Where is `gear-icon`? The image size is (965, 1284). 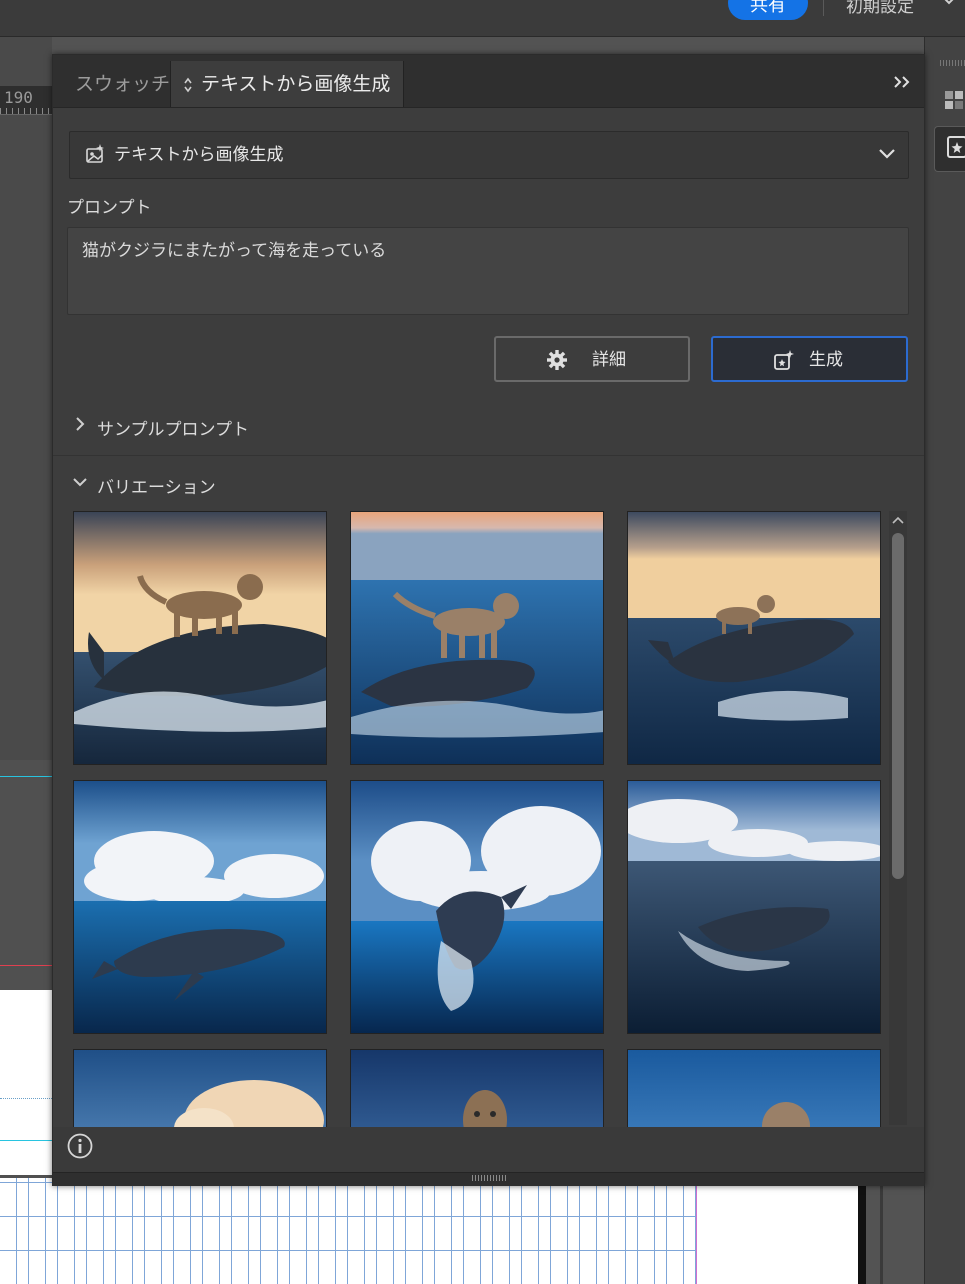
gear-icon is located at coordinates (557, 360).